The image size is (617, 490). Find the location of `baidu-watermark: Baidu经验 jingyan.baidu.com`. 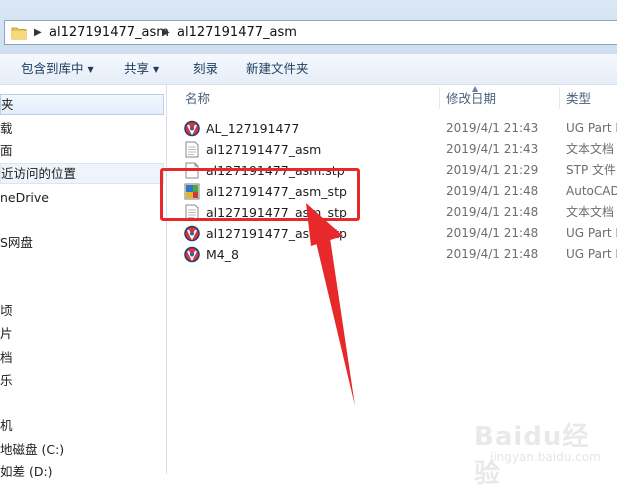

baidu-watermark: Baidu经验 jingyan.baidu.com is located at coordinates (540, 449).